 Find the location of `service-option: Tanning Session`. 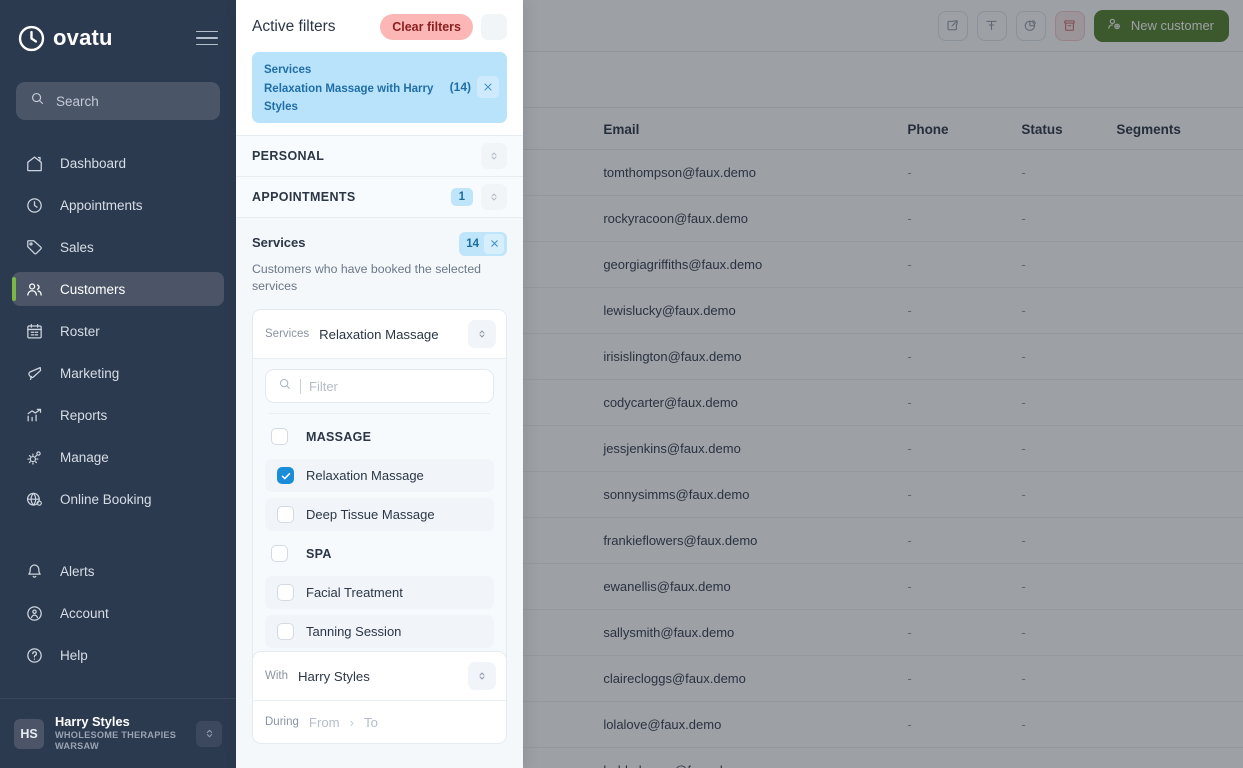

service-option: Tanning Session is located at coordinates (379, 632).